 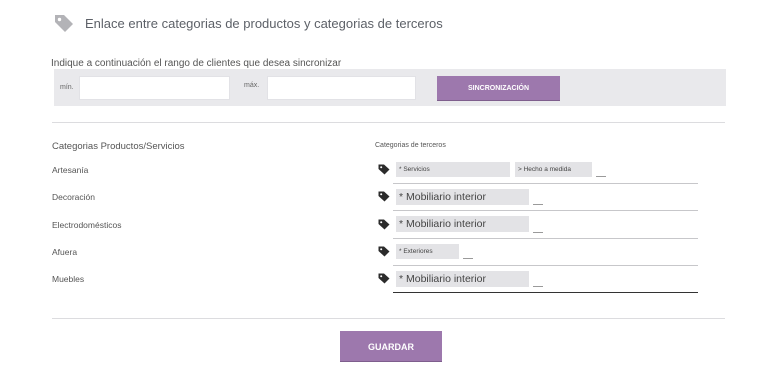 What do you see at coordinates (67, 87) in the screenshot?
I see `min-label: mín.` at bounding box center [67, 87].